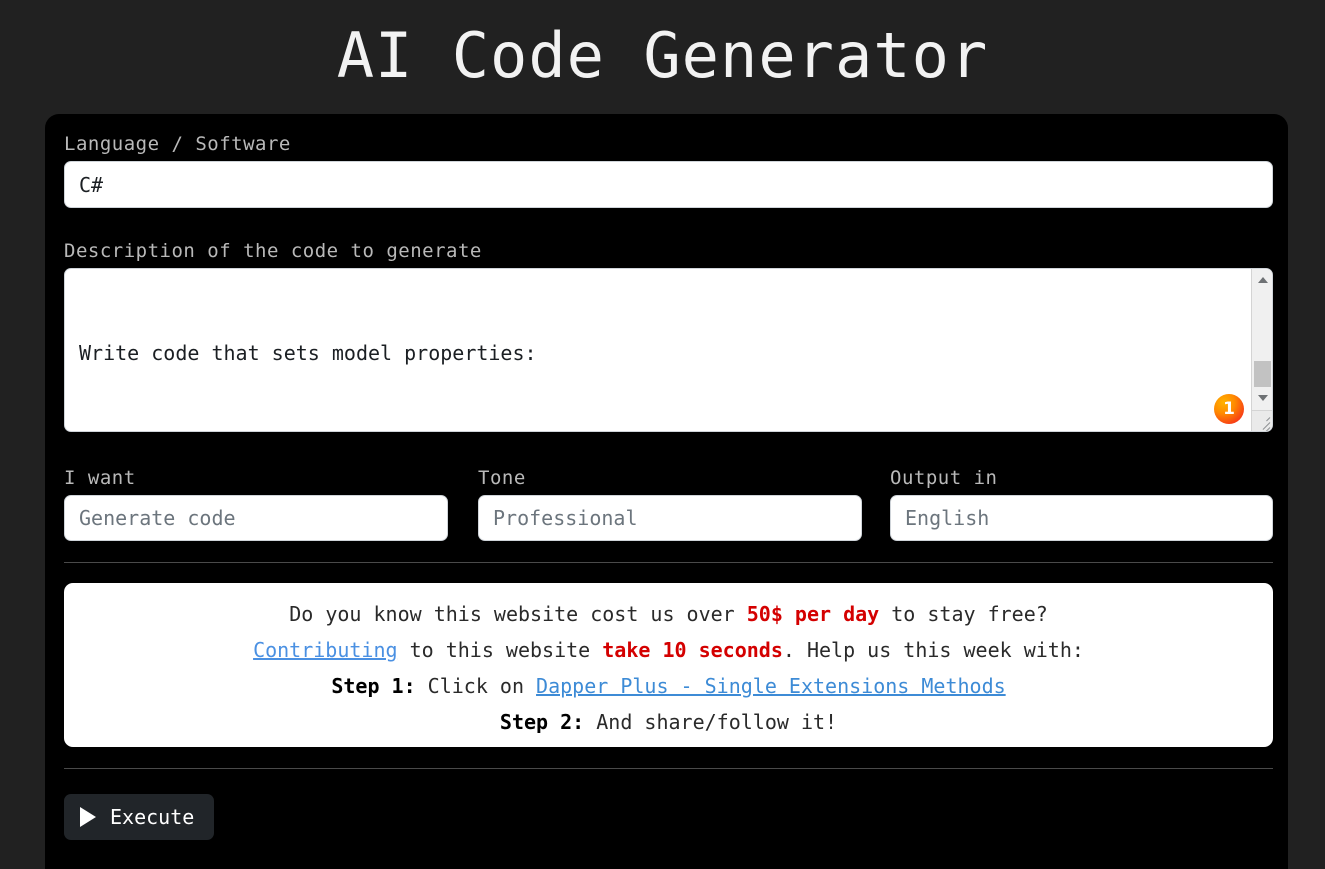 The height and width of the screenshot is (869, 1325). What do you see at coordinates (711, 722) in the screenshot?
I see `step-2-text: And share/follow it!` at bounding box center [711, 722].